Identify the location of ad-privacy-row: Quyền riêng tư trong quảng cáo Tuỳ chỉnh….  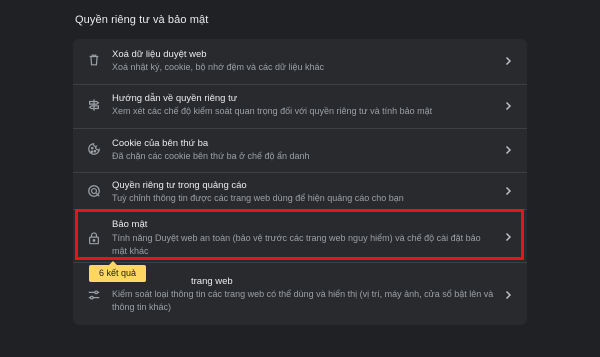
(300, 191).